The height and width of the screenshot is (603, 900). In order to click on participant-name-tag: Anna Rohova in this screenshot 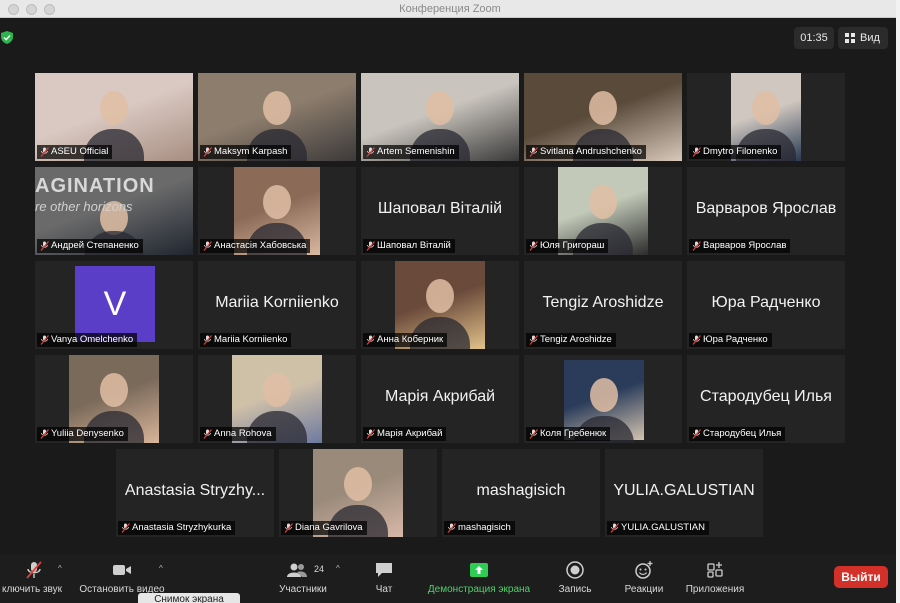, I will do `click(238, 434)`.